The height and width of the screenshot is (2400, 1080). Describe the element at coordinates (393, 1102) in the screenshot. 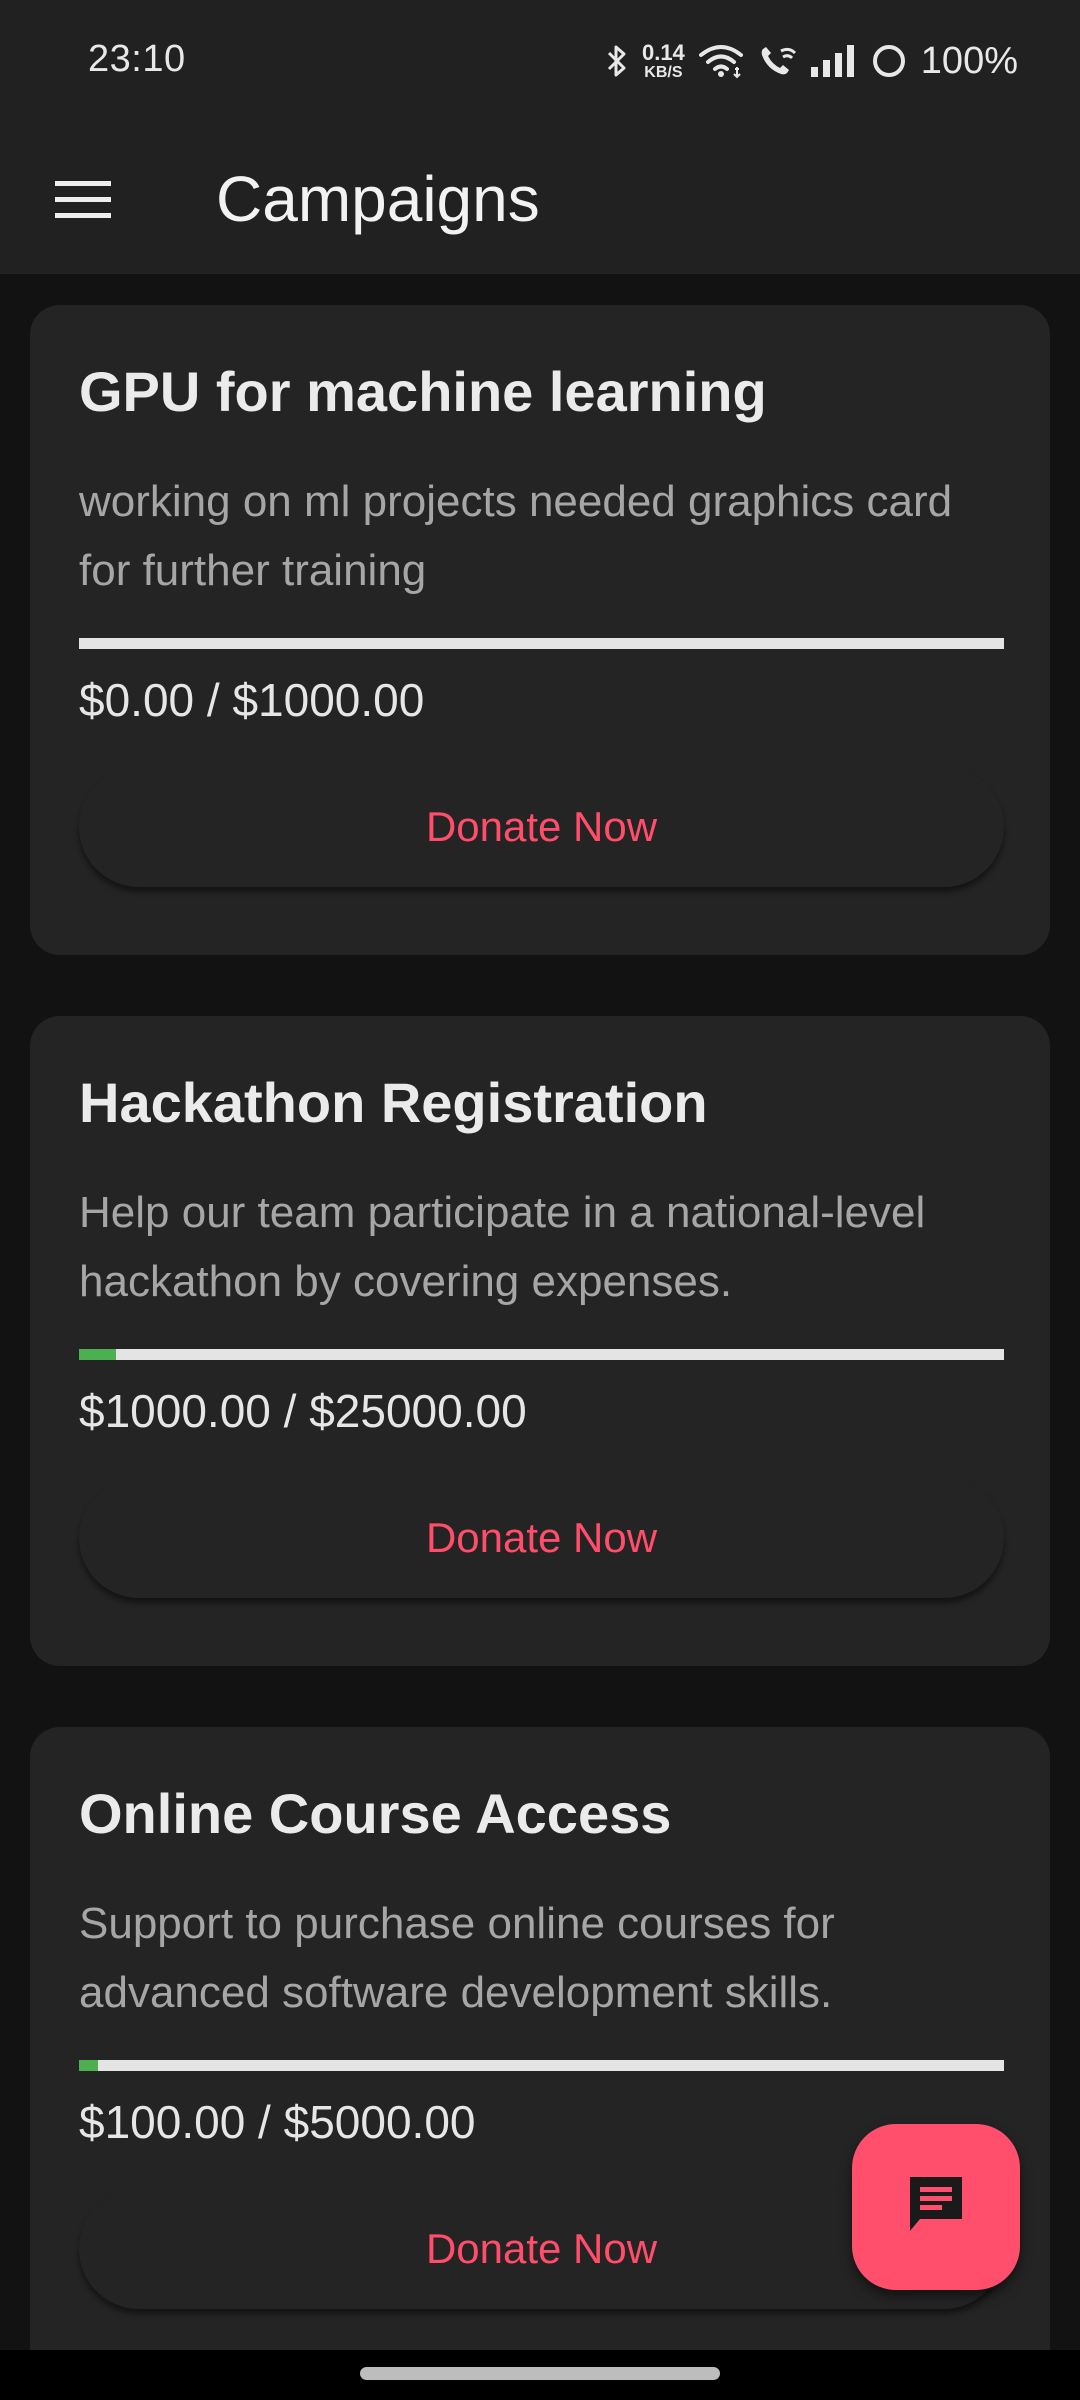

I see `campaign-title: Hackathon Registration` at that location.